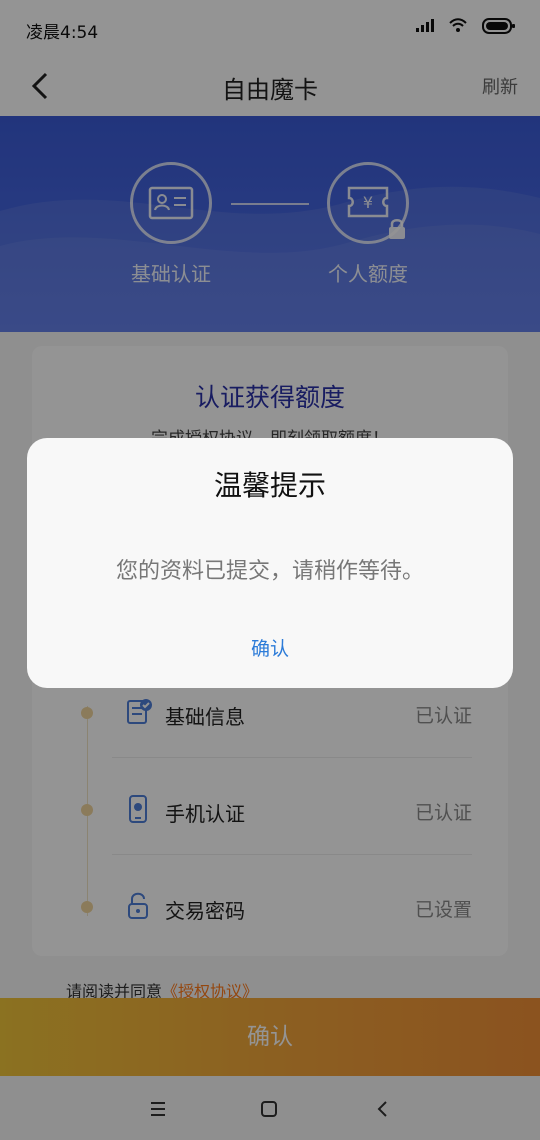  Describe the element at coordinates (269, 485) in the screenshot. I see `dialog-title: 温馨提示` at that location.